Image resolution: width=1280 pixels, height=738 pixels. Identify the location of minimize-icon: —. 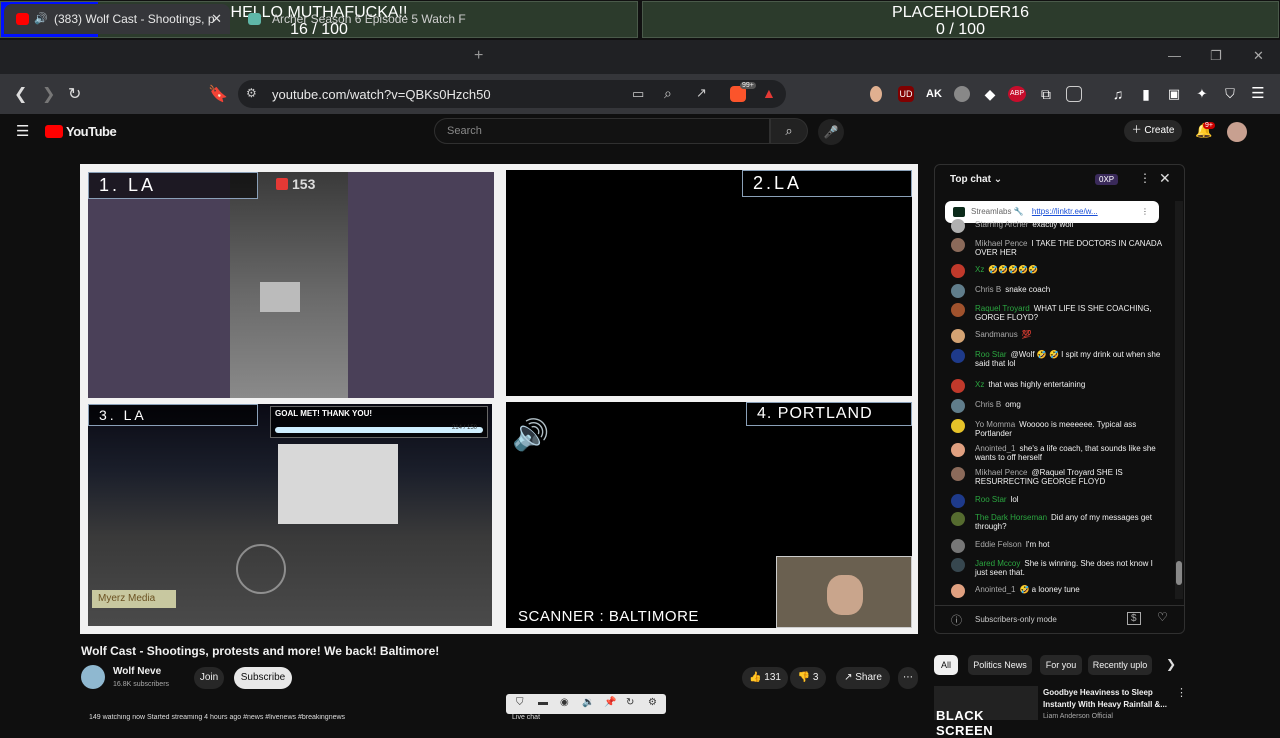
(1174, 55).